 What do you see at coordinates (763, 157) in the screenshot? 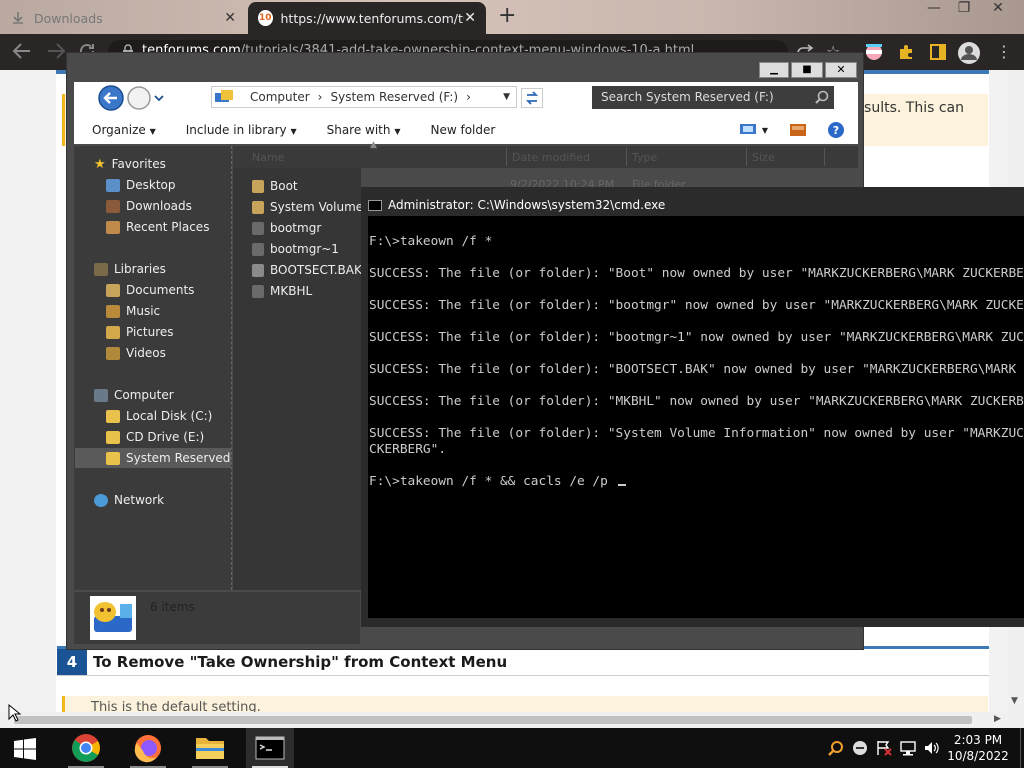
I see `column-size: Size` at bounding box center [763, 157].